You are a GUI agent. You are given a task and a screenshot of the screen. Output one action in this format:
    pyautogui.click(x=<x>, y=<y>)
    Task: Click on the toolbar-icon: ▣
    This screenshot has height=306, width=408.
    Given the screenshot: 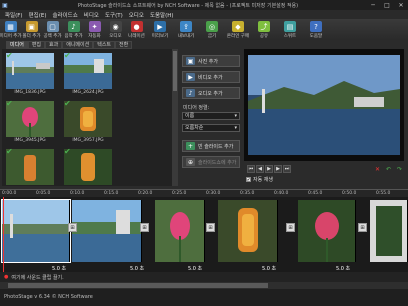 What is the action you would take?
    pyautogui.click(x=31, y=26)
    